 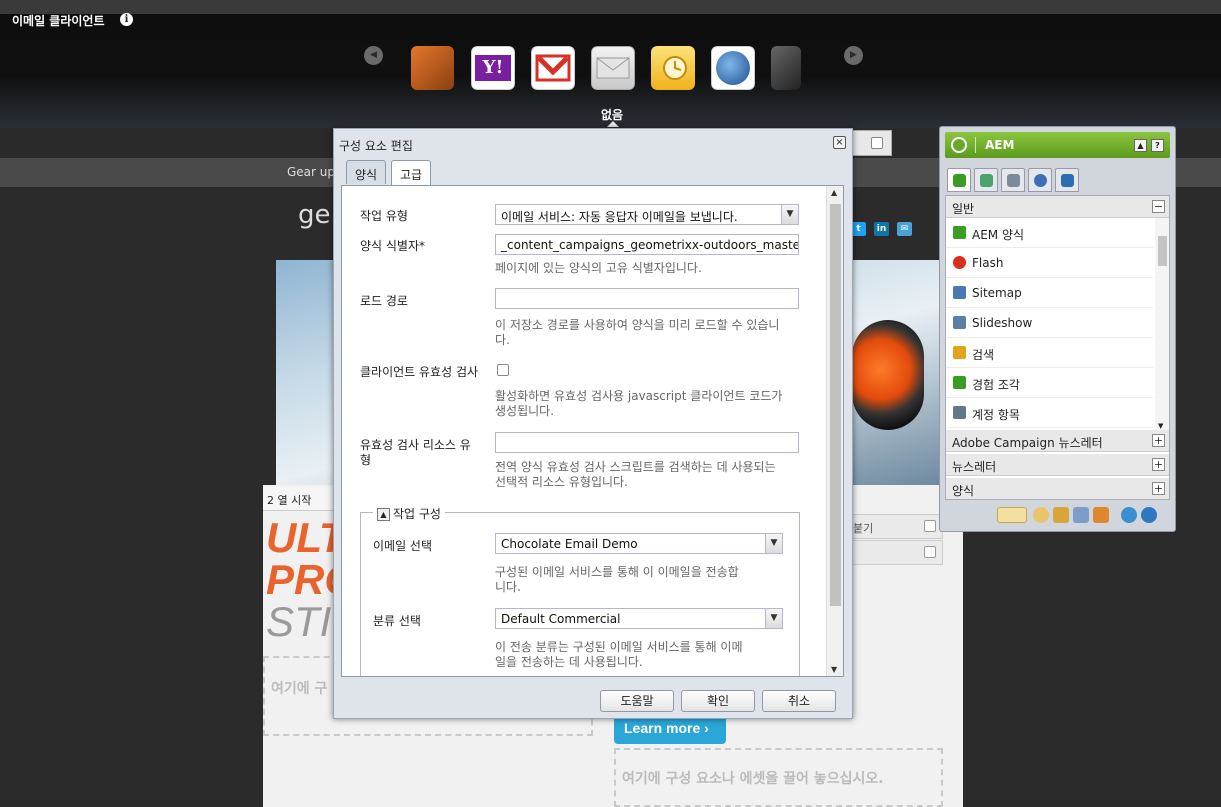 What do you see at coordinates (1140, 145) in the screenshot?
I see `collapse-up-icon: ▲` at bounding box center [1140, 145].